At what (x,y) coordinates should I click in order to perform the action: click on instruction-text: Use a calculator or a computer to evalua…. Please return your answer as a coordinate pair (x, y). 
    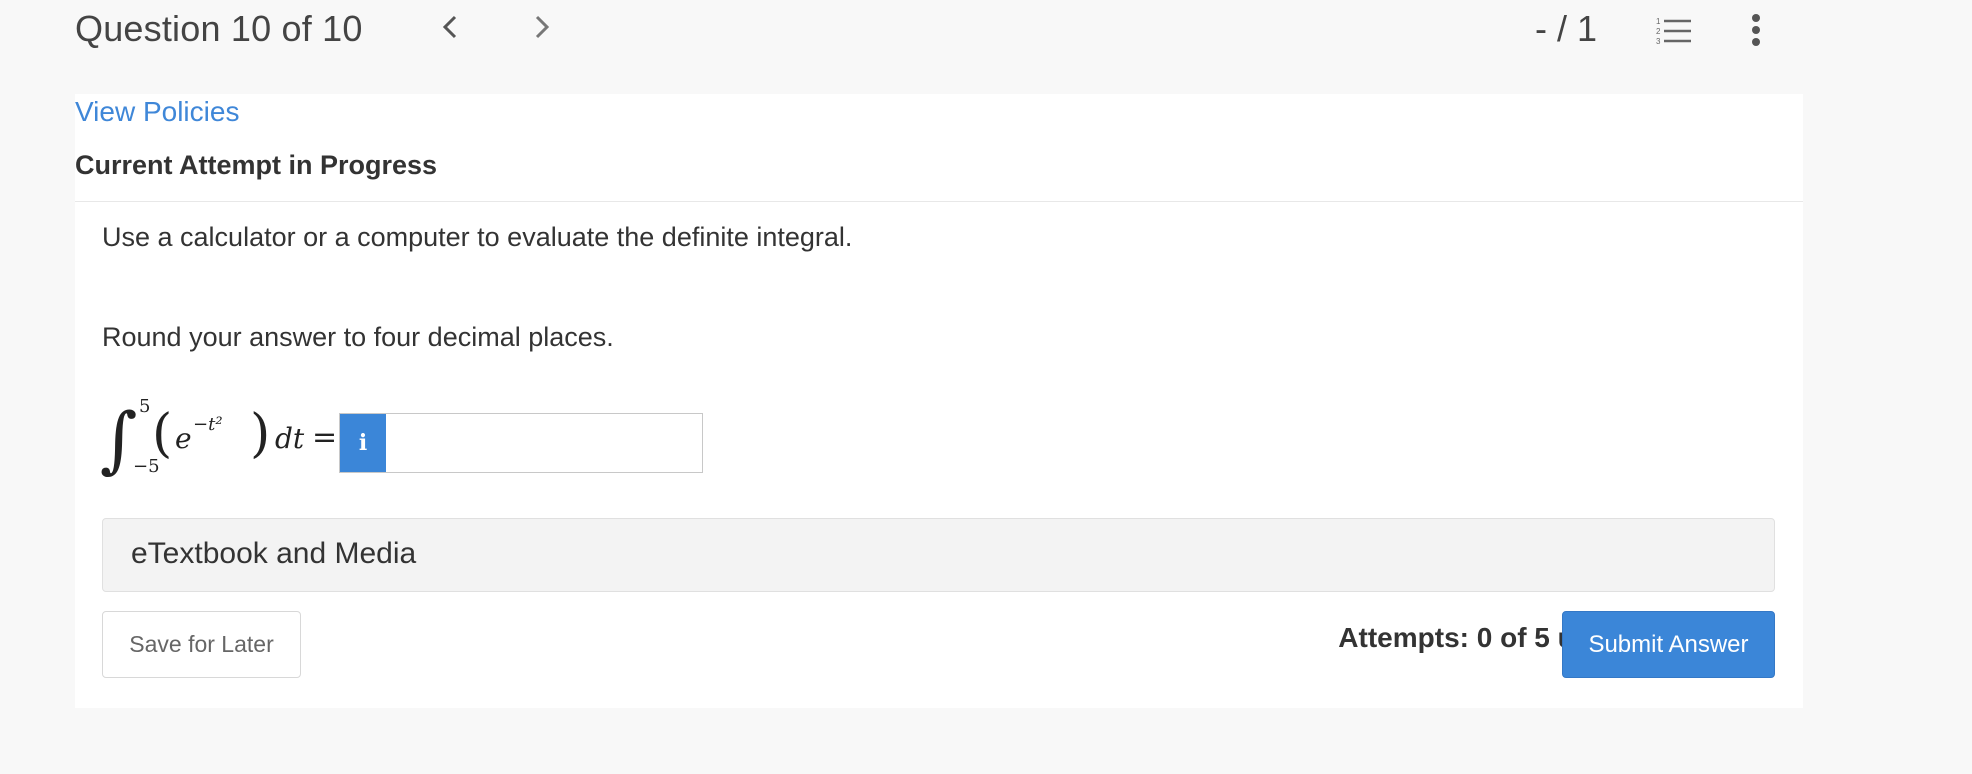
    Looking at the image, I should click on (477, 237).